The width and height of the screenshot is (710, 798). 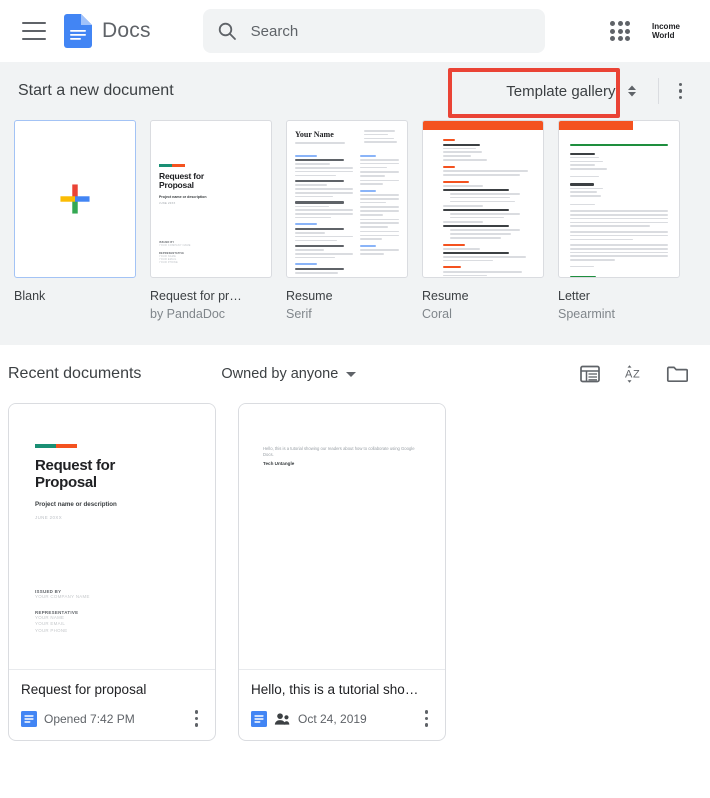 I want to click on representative-name: YOUR NAME, so click(x=50, y=617).